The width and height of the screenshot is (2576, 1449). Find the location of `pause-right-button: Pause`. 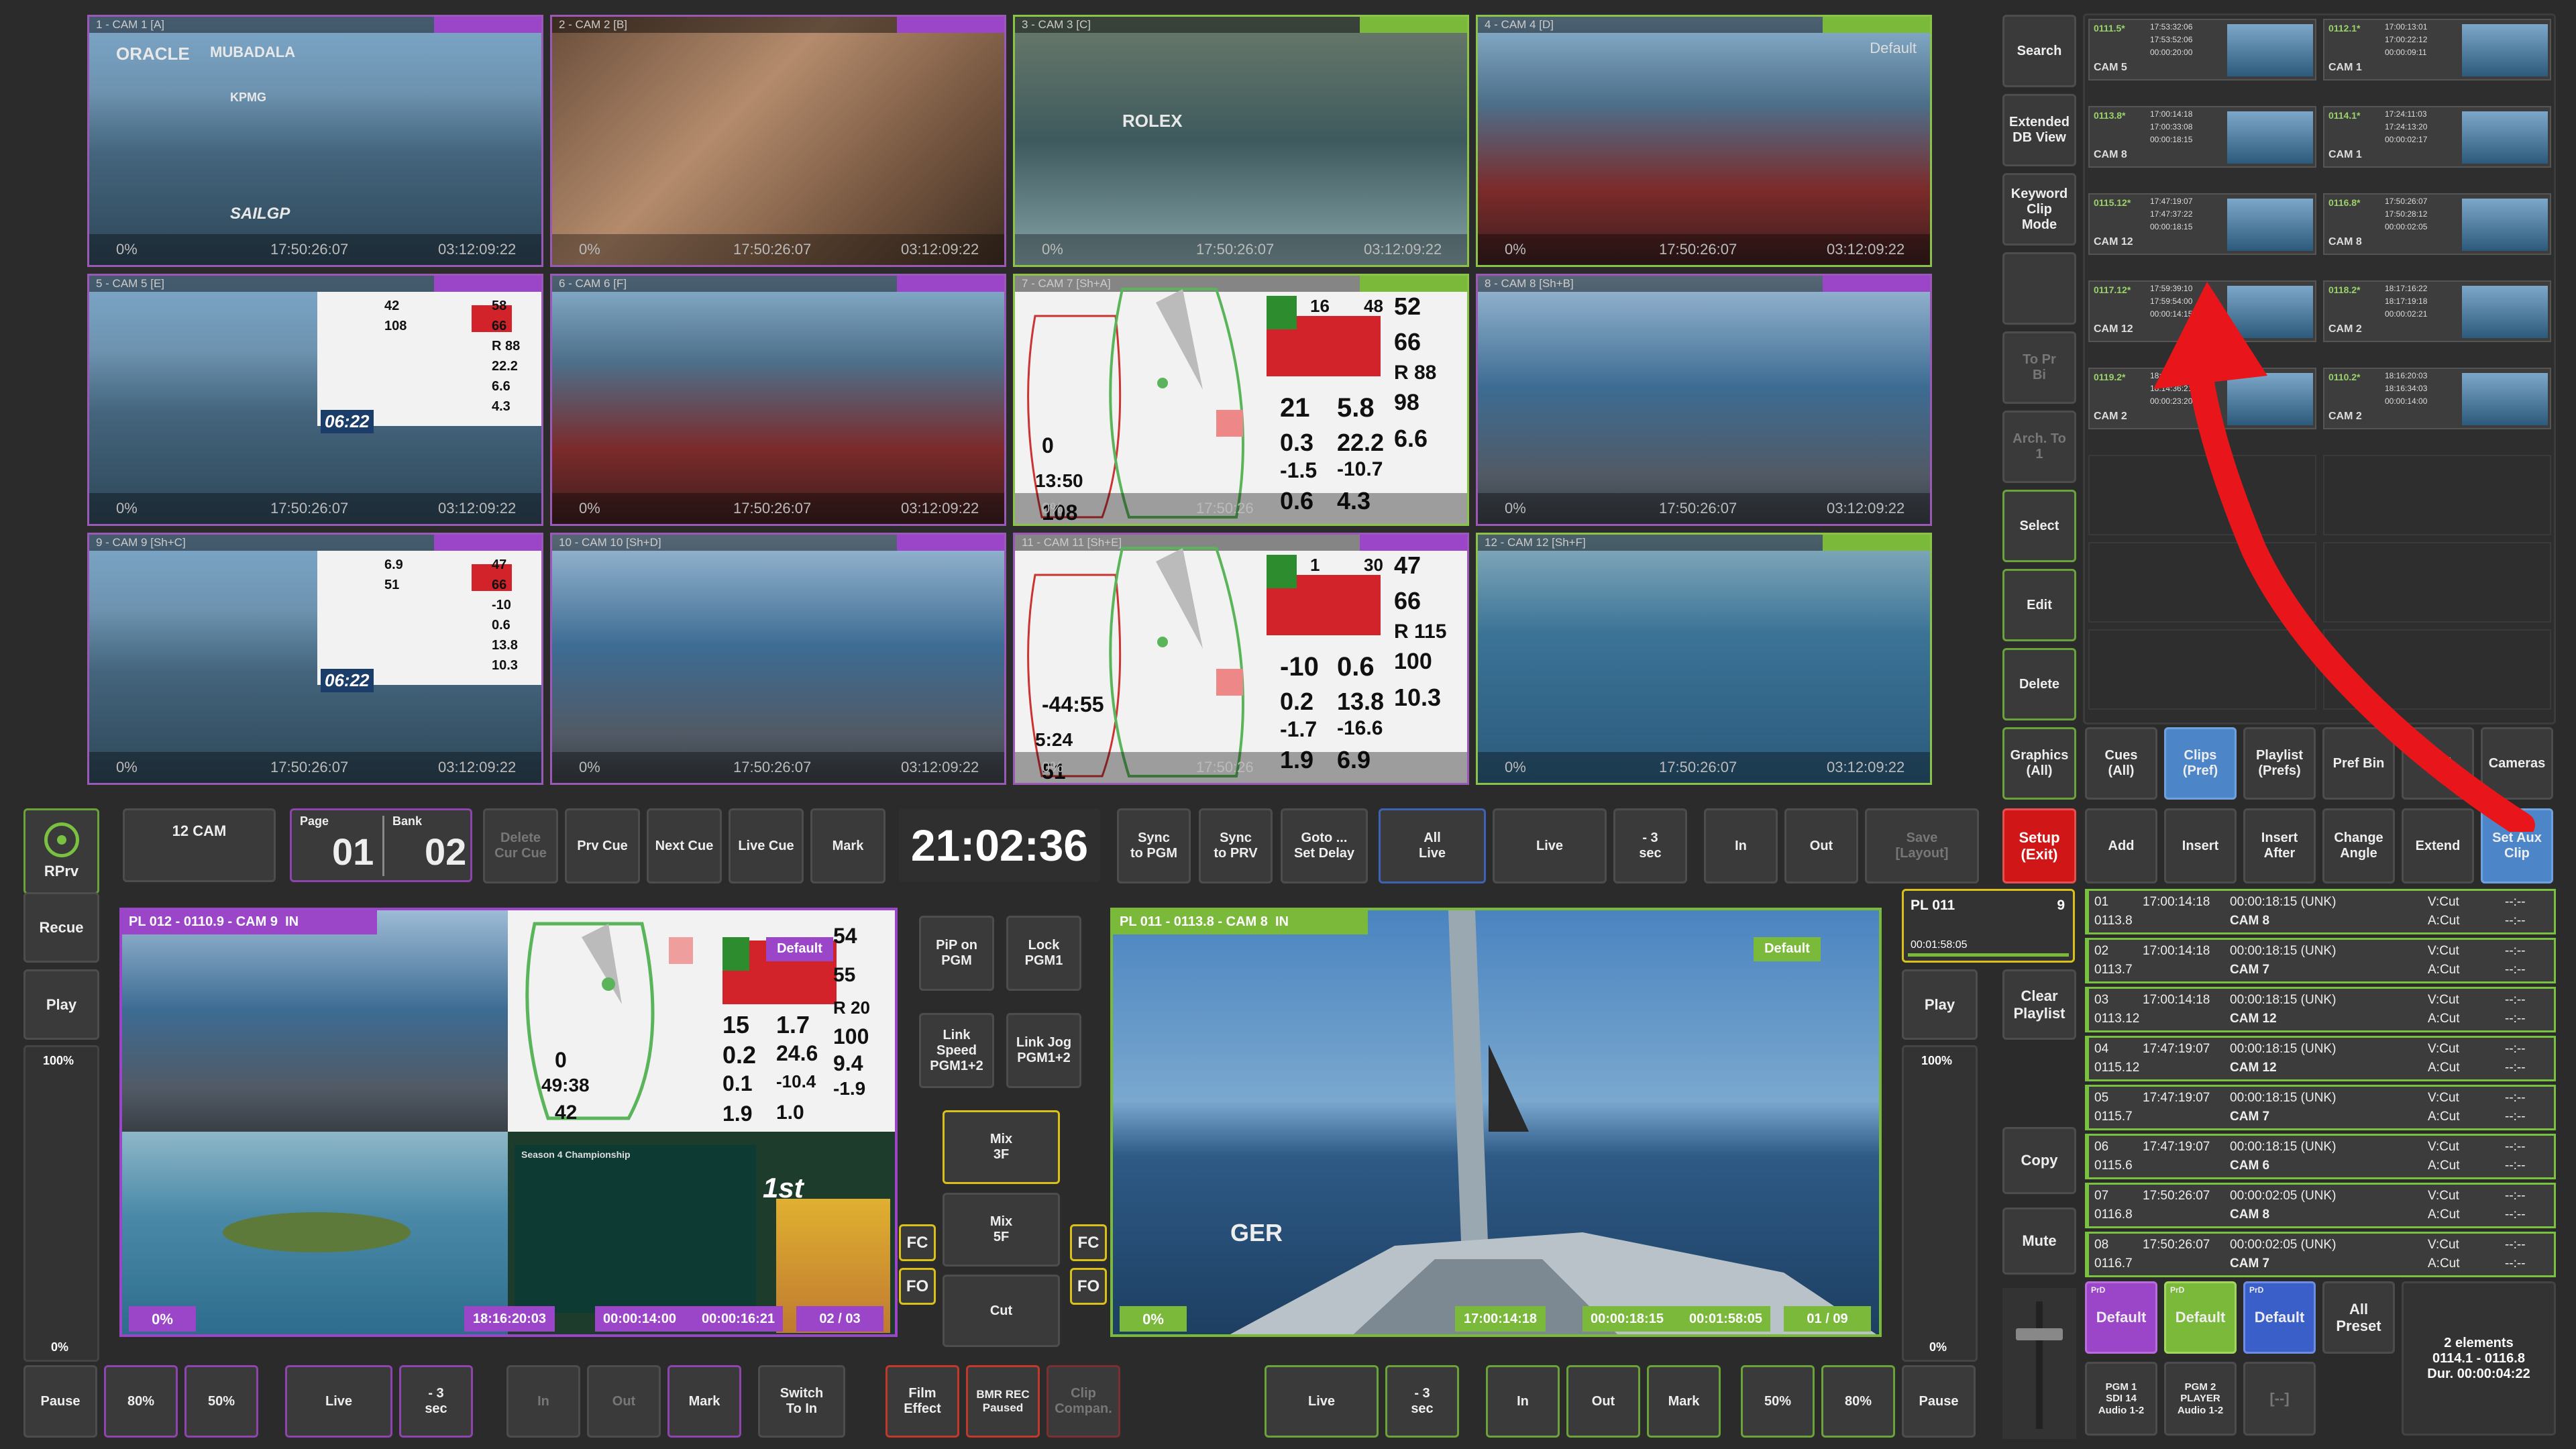

pause-right-button: Pause is located at coordinates (1939, 1401).